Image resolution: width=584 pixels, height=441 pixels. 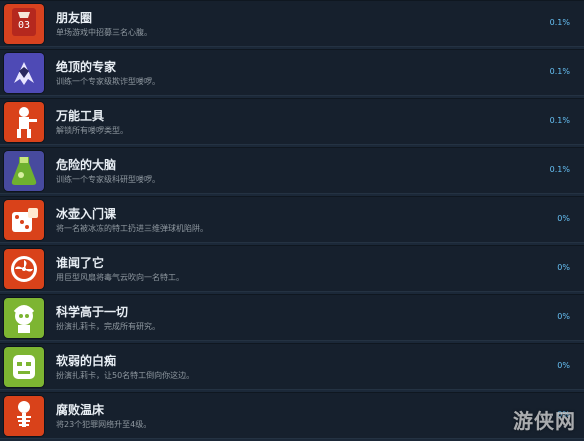 What do you see at coordinates (24, 122) in the screenshot?
I see `worker-minion-icon` at bounding box center [24, 122].